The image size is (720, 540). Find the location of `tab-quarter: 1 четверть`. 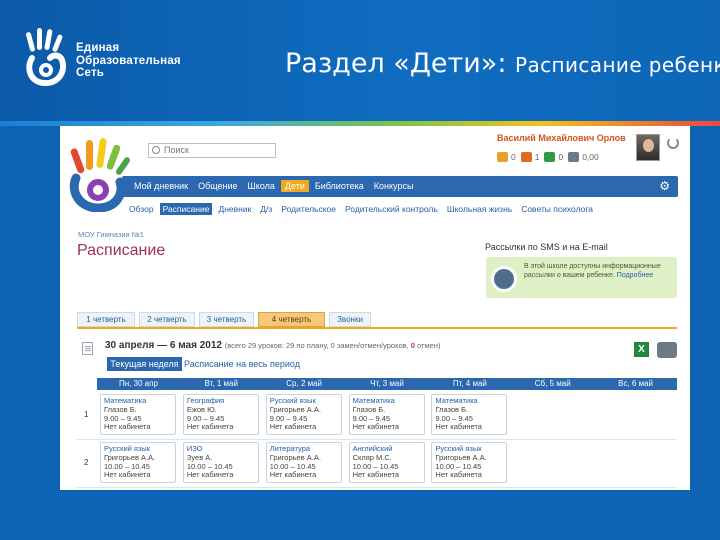

tab-quarter: 1 четверть is located at coordinates (106, 319).